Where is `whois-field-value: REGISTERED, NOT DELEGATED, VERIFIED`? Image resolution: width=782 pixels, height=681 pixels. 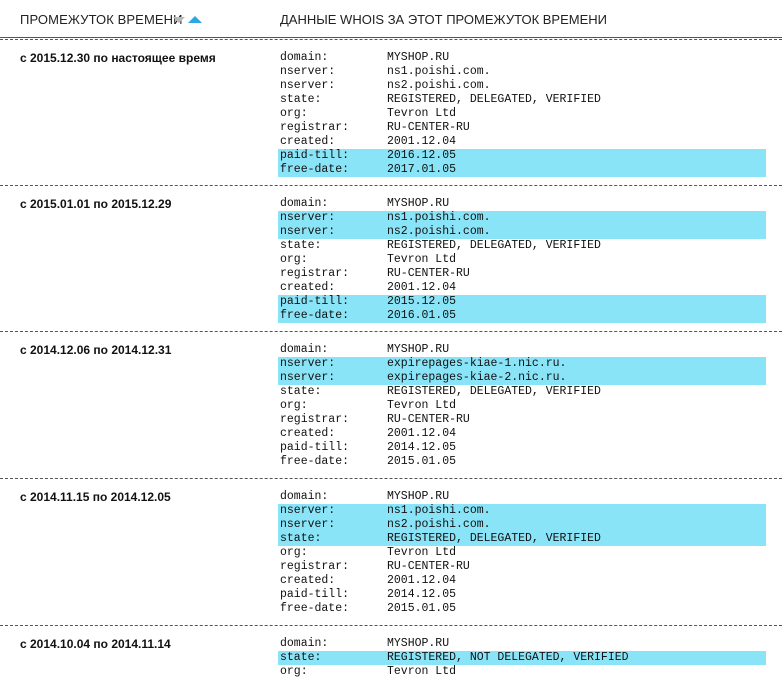 whois-field-value: REGISTERED, NOT DELEGATED, VERIFIED is located at coordinates (508, 657).